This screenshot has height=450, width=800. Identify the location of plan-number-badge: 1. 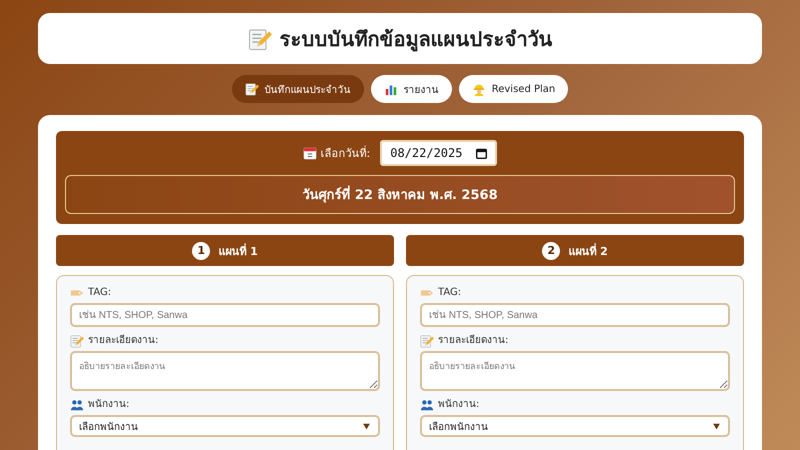
(201, 251).